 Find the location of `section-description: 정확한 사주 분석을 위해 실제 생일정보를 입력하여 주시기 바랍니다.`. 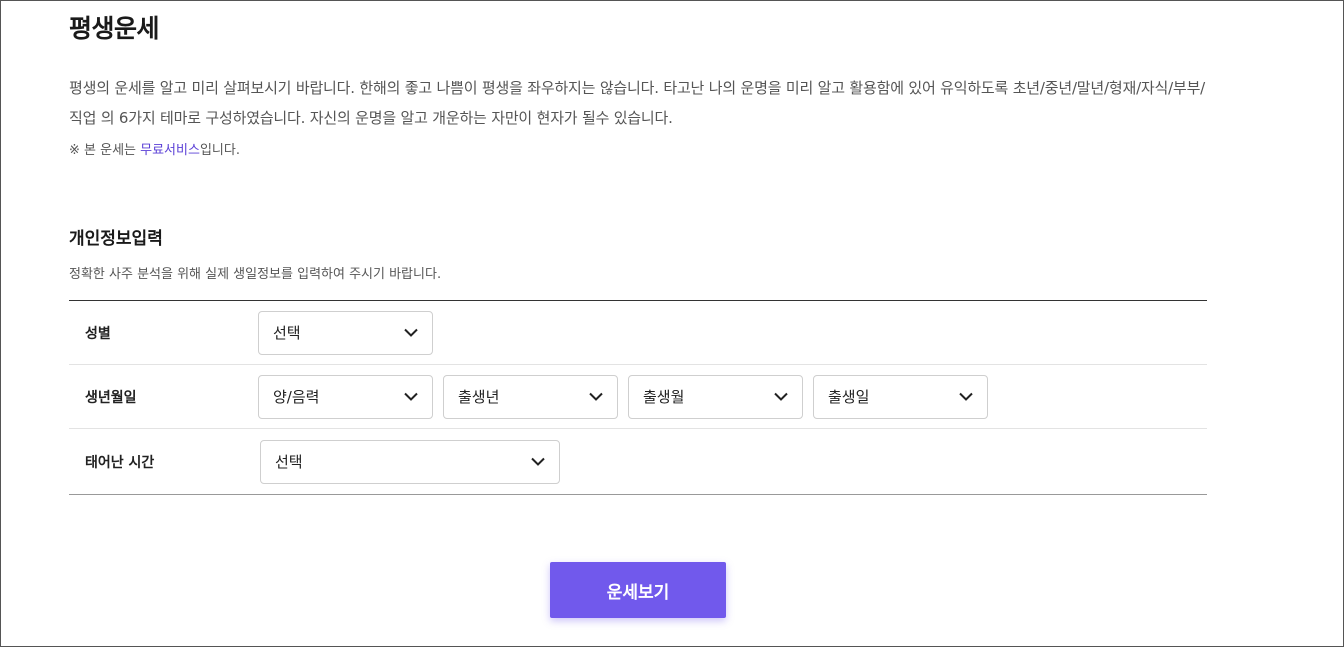

section-description: 정확한 사주 분석을 위해 실제 생일정보를 입력하여 주시기 바랍니다. is located at coordinates (255, 274).